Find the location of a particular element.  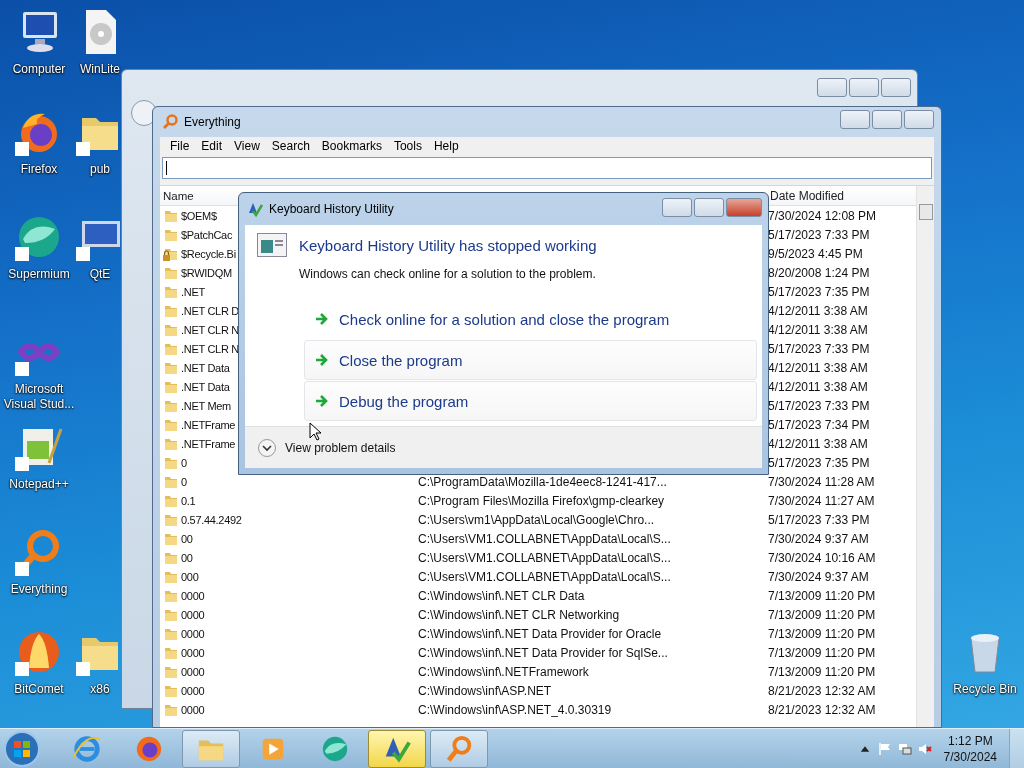

application-window-icon is located at coordinates (272, 245).